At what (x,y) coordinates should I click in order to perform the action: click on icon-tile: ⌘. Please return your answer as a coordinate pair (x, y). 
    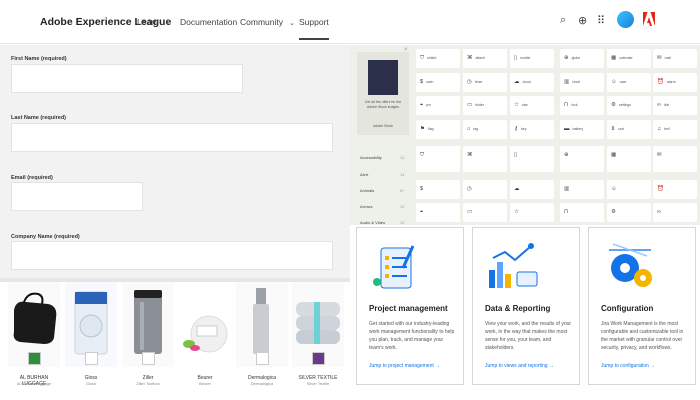
    Looking at the image, I should click on (485, 159).